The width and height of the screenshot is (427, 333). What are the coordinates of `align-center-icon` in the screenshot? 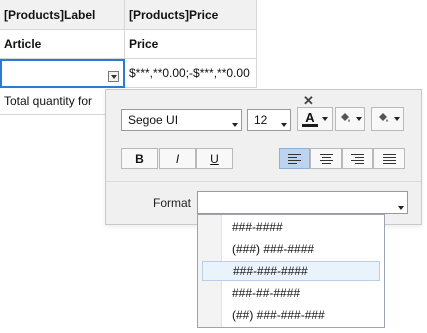 It's located at (326, 158).